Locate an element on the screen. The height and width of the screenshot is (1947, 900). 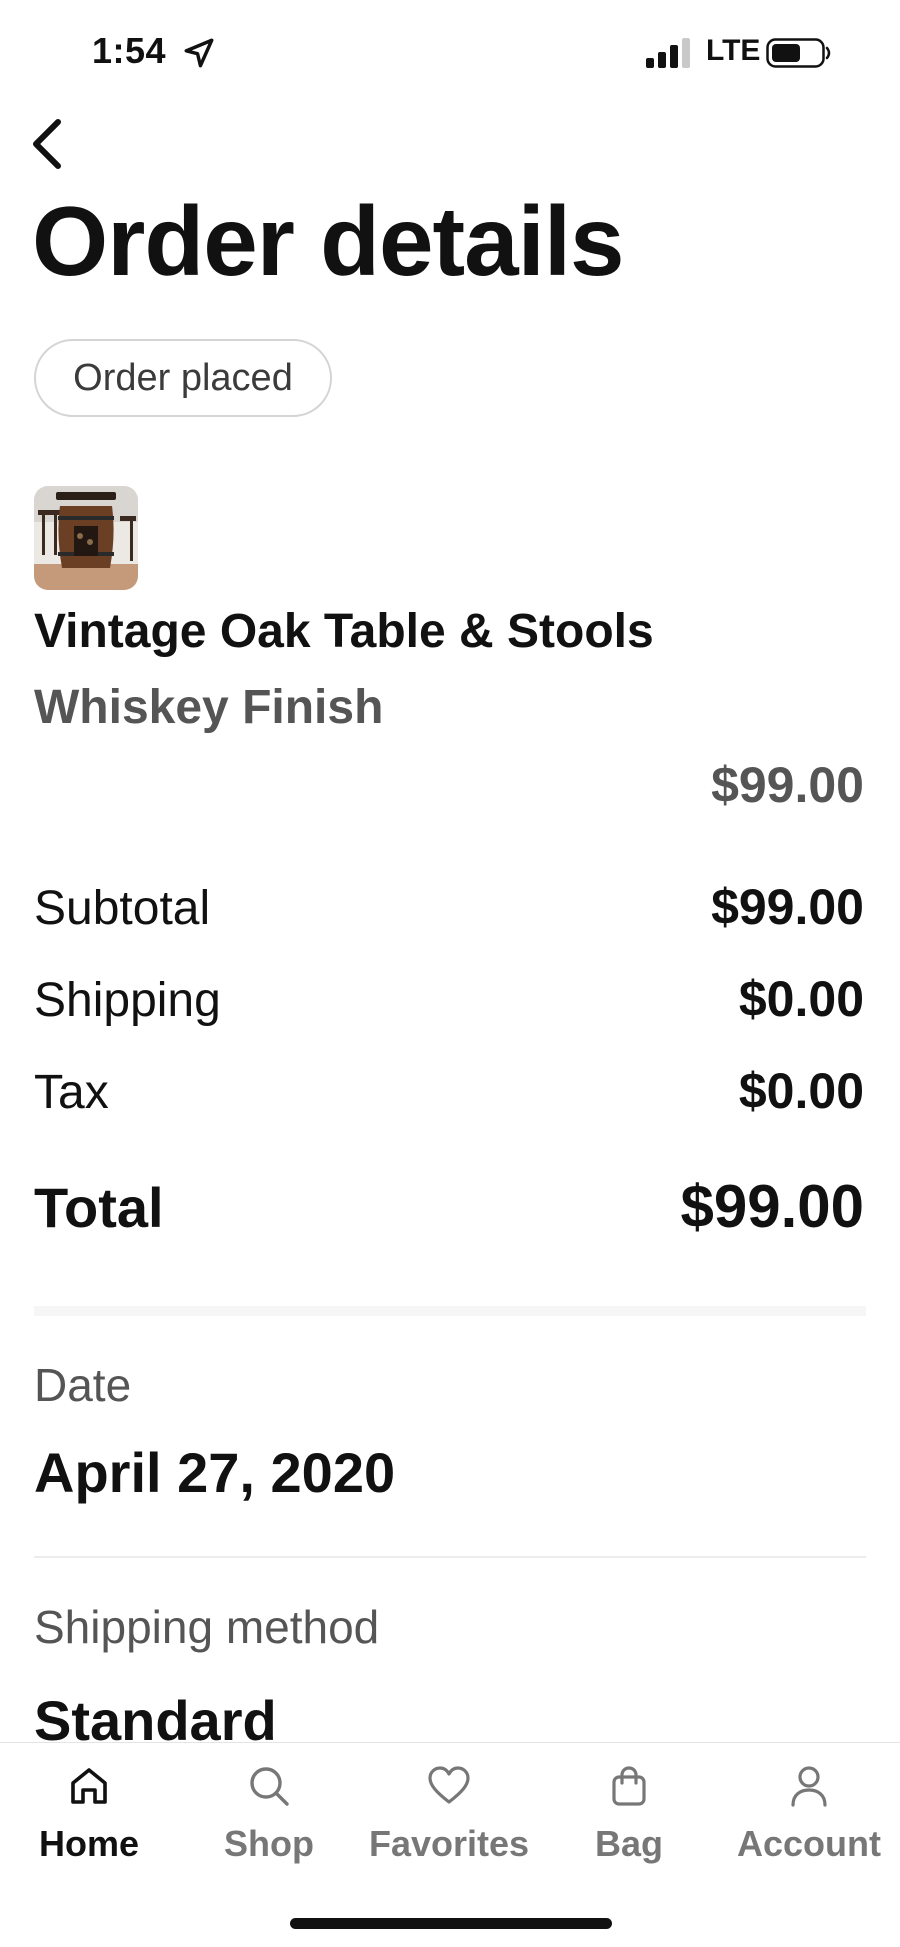
bag-icon is located at coordinates (629, 1786).